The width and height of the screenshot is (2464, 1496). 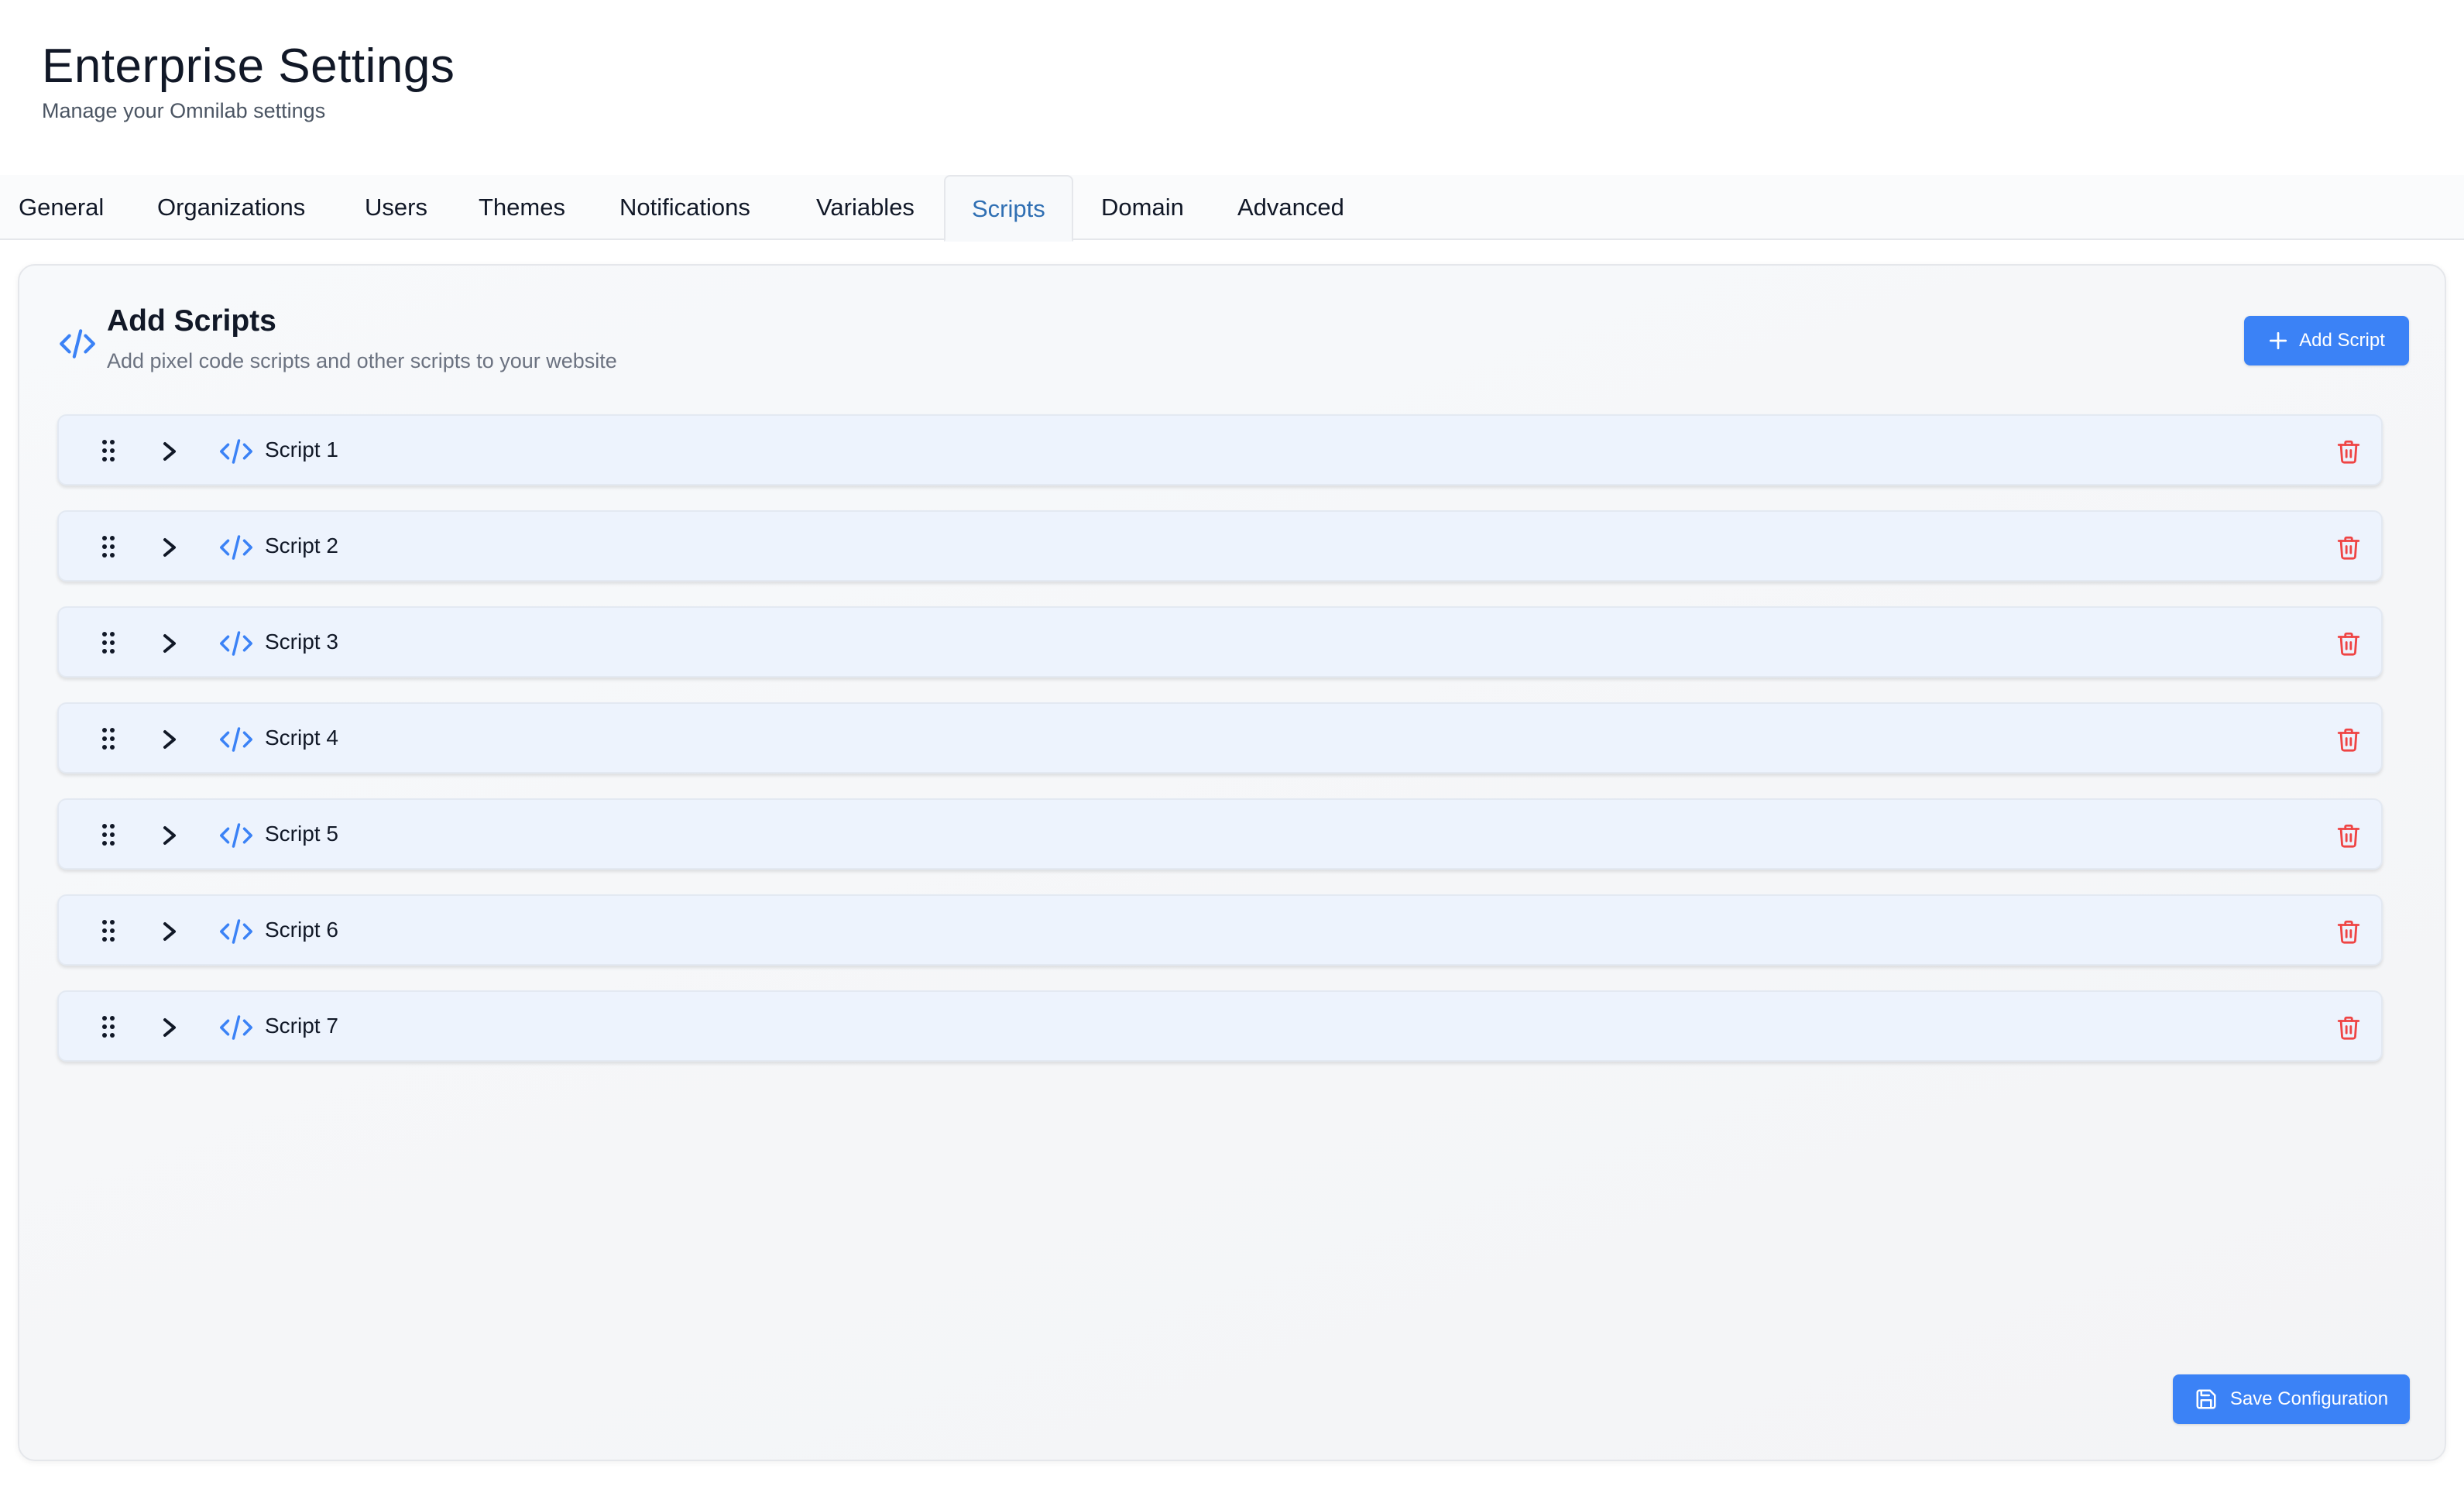 I want to click on page-subtitle: Manage your Omnilab settings, so click(x=184, y=111).